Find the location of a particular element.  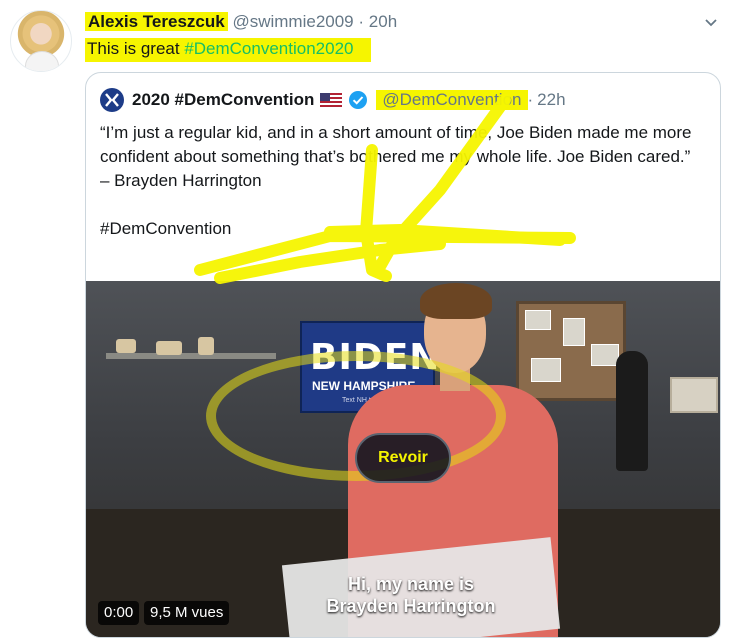

quoted-time: 22h is located at coordinates (551, 100).